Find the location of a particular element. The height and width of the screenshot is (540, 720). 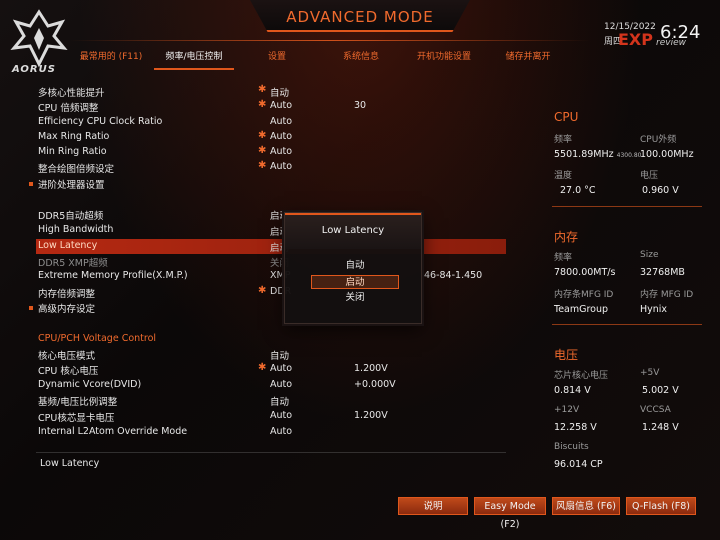

setting-row-multicore: 多核心性能提升 ✱ 自动 is located at coordinates (271, 91).